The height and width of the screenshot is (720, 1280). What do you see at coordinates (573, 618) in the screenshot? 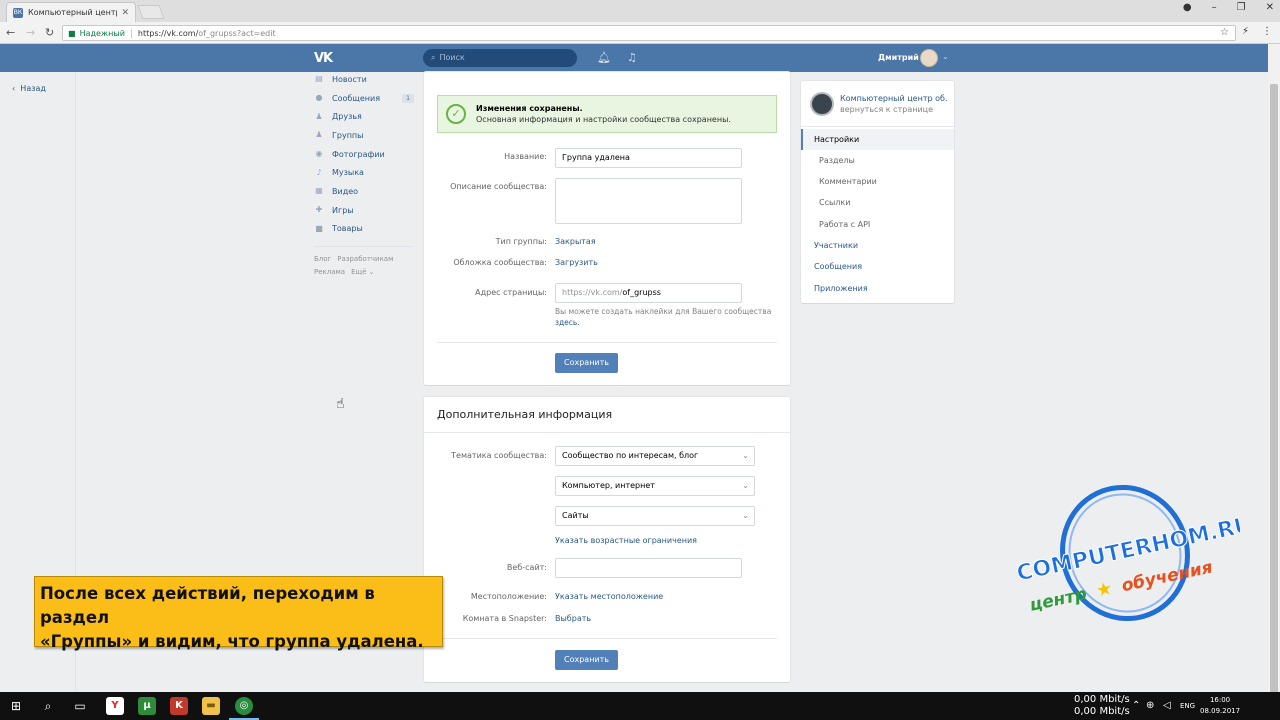
I see `snapster-link: Выбрать` at bounding box center [573, 618].